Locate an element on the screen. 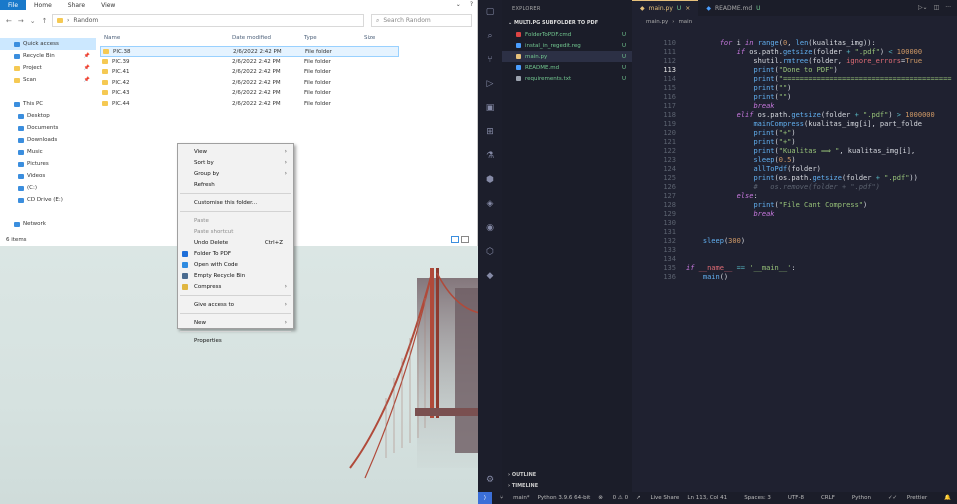  col-name: Name is located at coordinates (112, 38).